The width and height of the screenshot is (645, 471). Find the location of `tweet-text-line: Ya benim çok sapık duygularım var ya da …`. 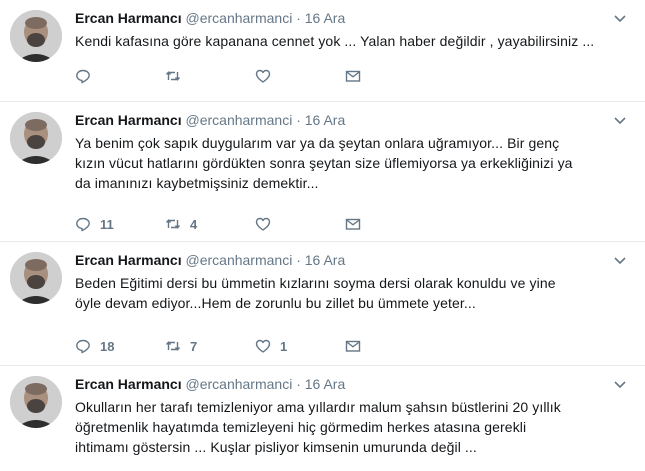

tweet-text-line: Ya benim çok sapık duygularım var ya da … is located at coordinates (317, 143).